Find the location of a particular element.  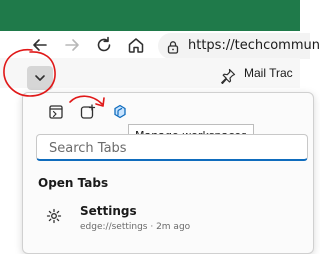

lock-icon is located at coordinates (173, 46).